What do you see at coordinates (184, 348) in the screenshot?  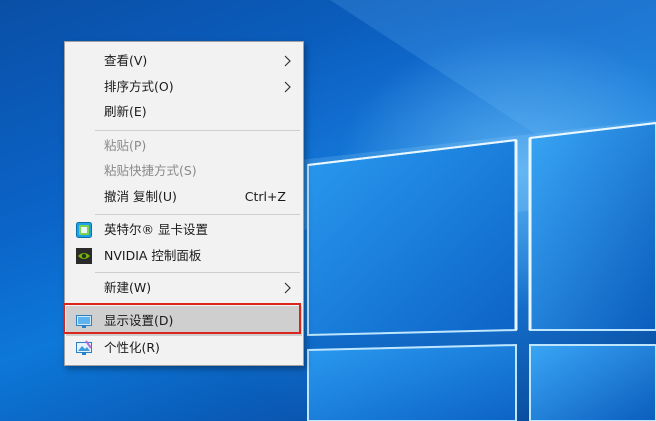 I see `menu-item-personalize: 个性化(R)` at bounding box center [184, 348].